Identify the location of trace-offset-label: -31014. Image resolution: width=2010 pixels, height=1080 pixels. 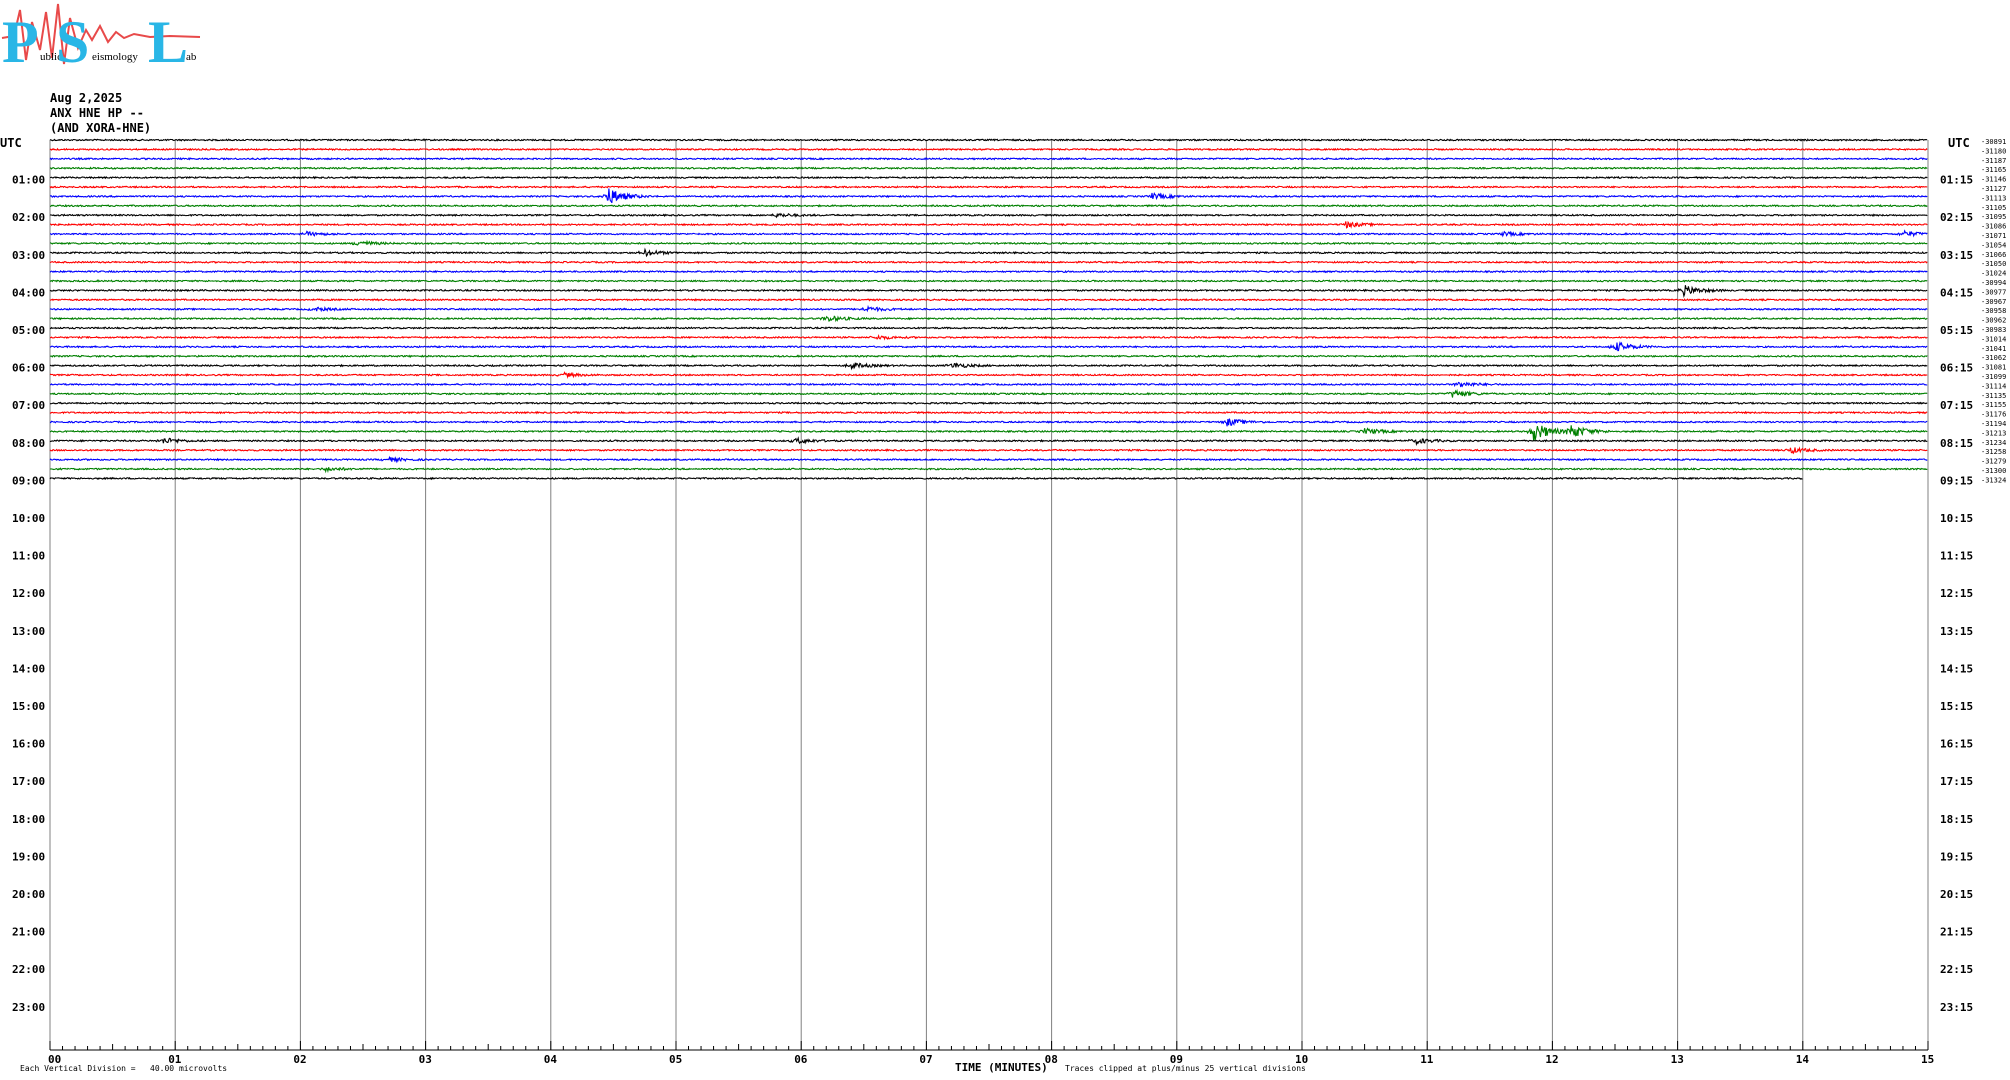
(1993, 339).